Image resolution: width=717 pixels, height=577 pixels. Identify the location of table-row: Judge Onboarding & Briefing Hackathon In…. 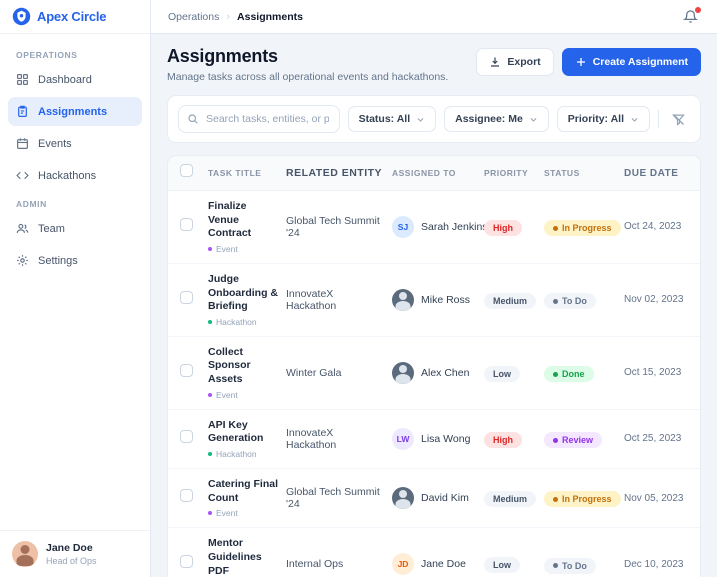
(434, 300).